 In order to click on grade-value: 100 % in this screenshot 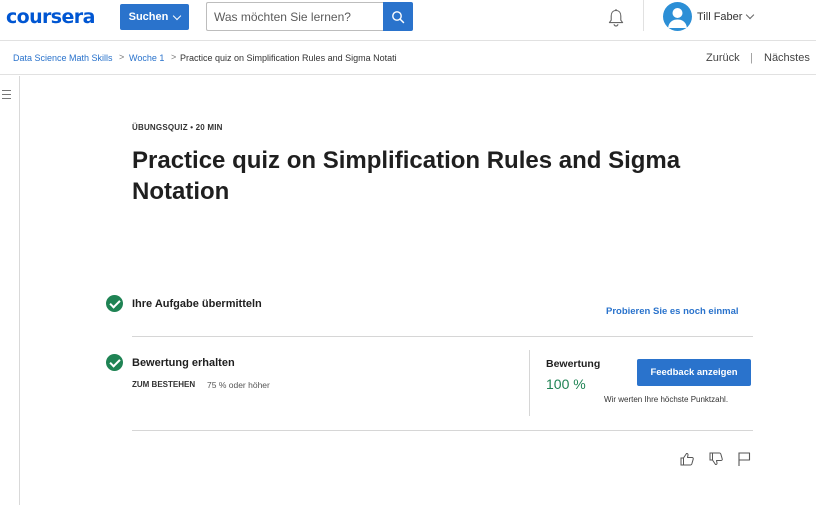, I will do `click(566, 384)`.